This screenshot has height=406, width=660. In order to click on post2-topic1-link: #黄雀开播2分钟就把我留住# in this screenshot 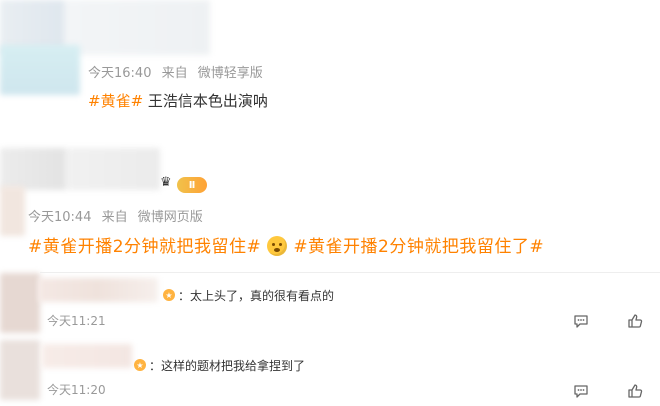, I will do `click(144, 247)`.